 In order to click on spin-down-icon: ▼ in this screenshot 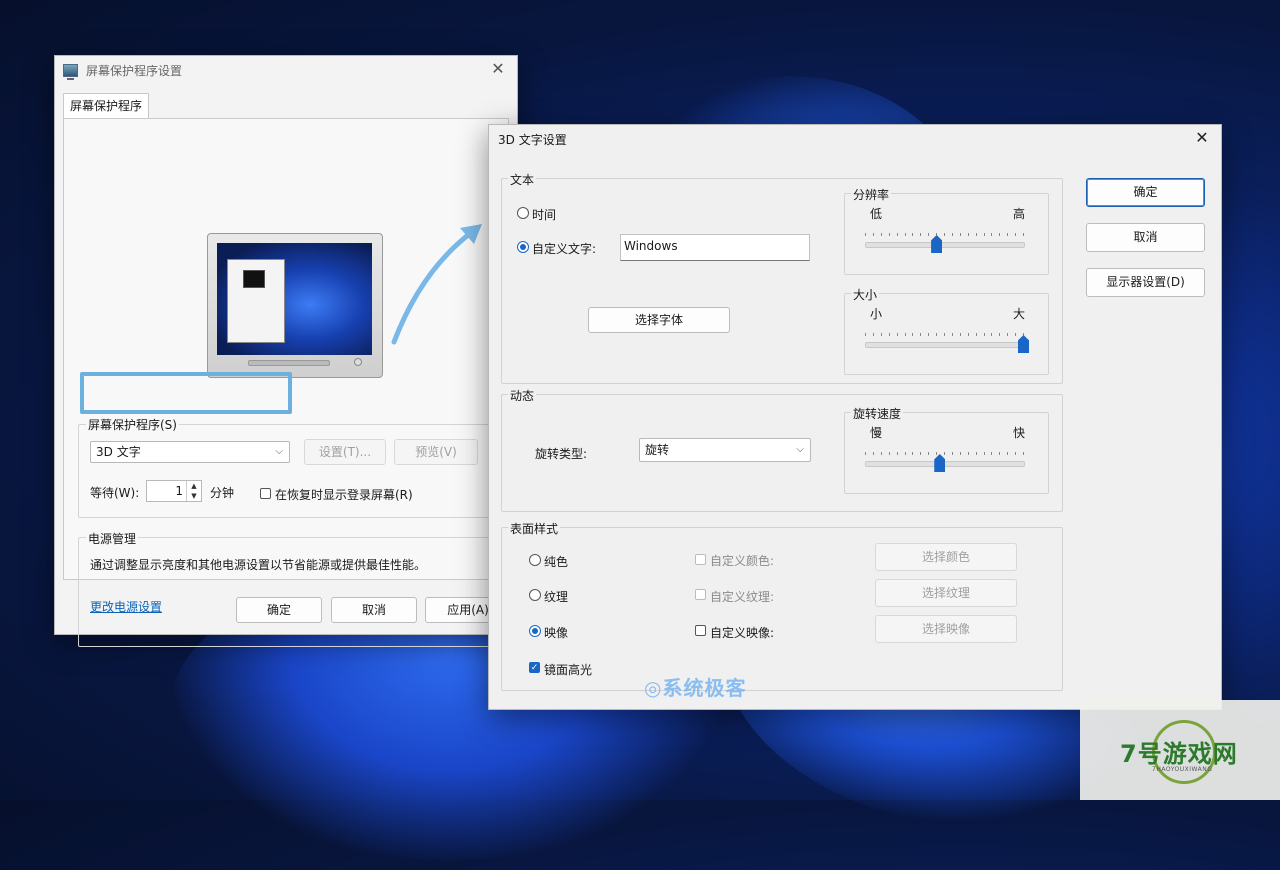, I will do `click(194, 496)`.